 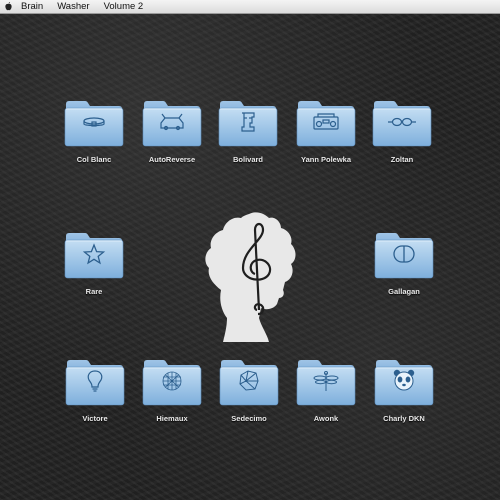 I want to click on folder-label: AutoReverse, so click(x=172, y=159).